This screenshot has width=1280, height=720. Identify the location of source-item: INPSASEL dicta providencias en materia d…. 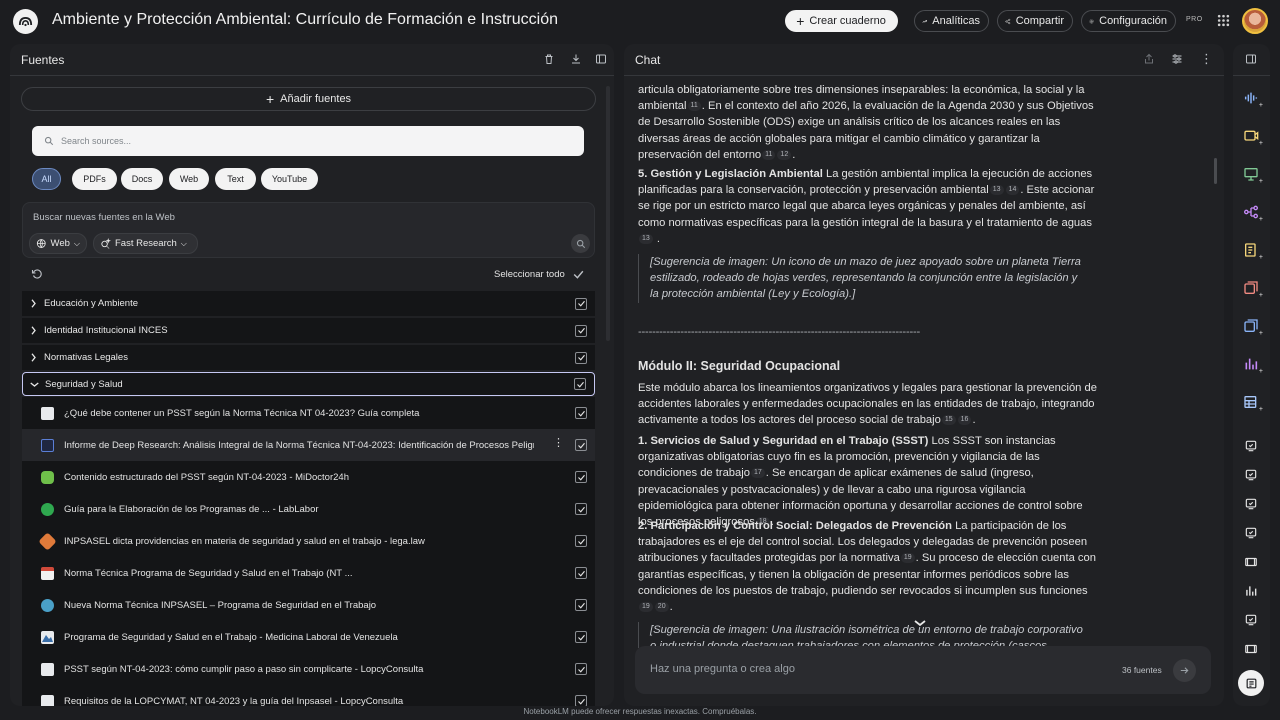
(308, 541).